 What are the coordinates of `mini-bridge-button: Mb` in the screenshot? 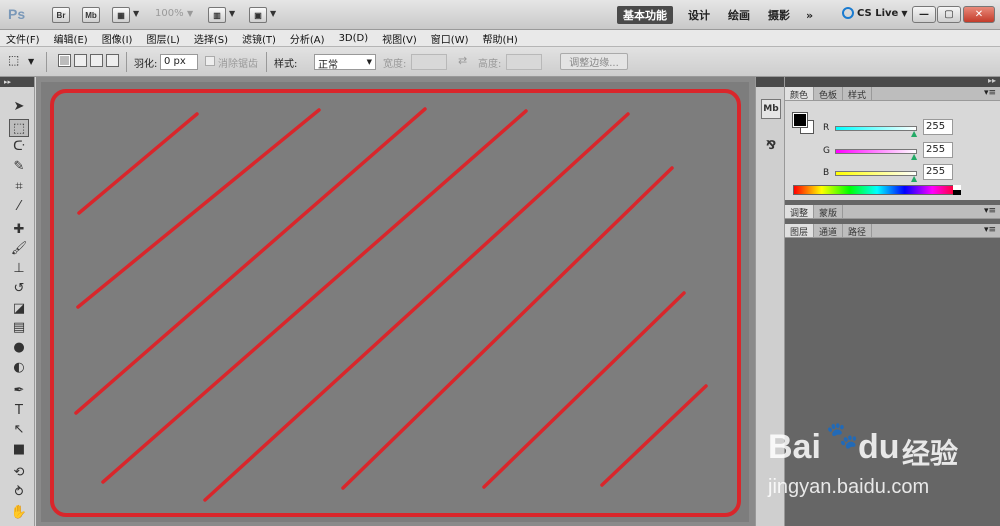 It's located at (91, 15).